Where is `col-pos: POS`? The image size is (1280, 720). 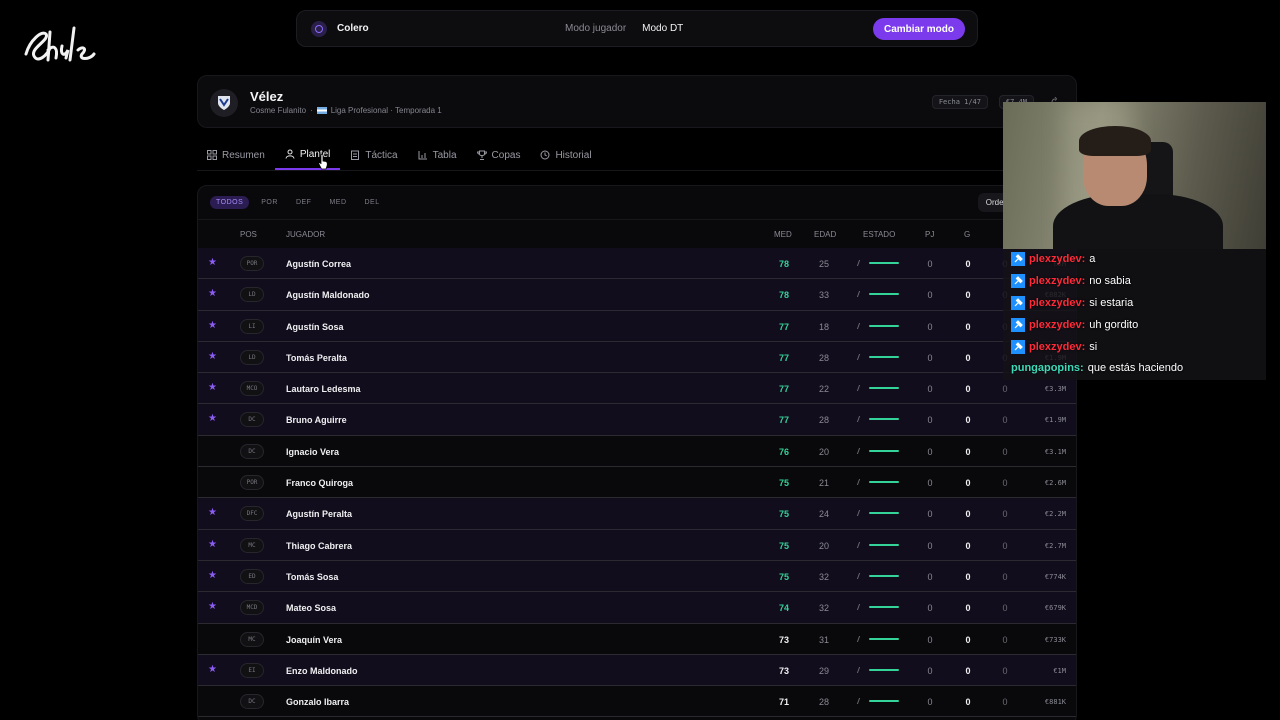
col-pos: POS is located at coordinates (248, 234).